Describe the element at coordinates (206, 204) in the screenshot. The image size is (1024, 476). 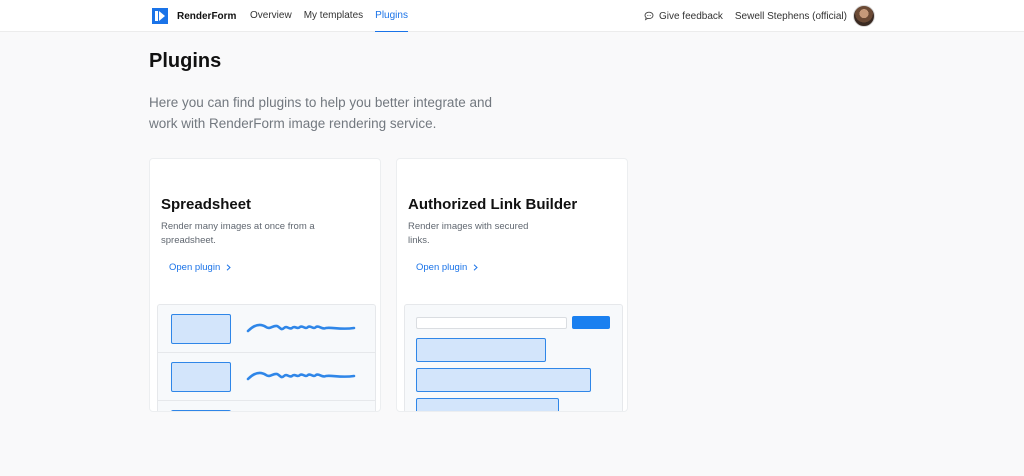
I see `plugin-card-title: Spreadsheet` at that location.